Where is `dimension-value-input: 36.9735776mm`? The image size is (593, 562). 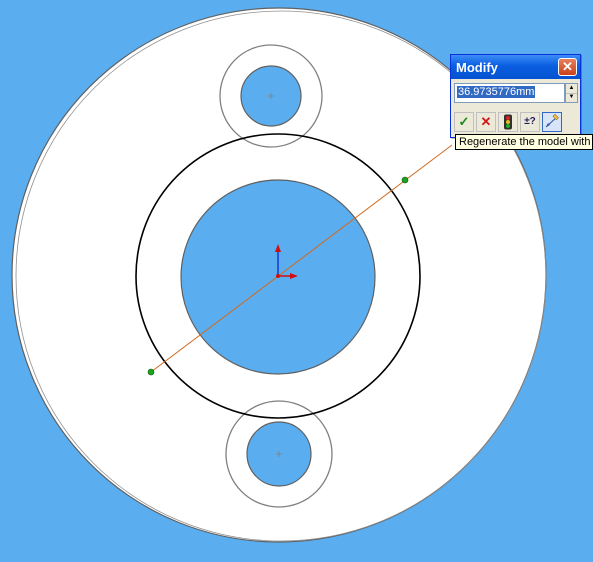 dimension-value-input: 36.9735776mm is located at coordinates (509, 93).